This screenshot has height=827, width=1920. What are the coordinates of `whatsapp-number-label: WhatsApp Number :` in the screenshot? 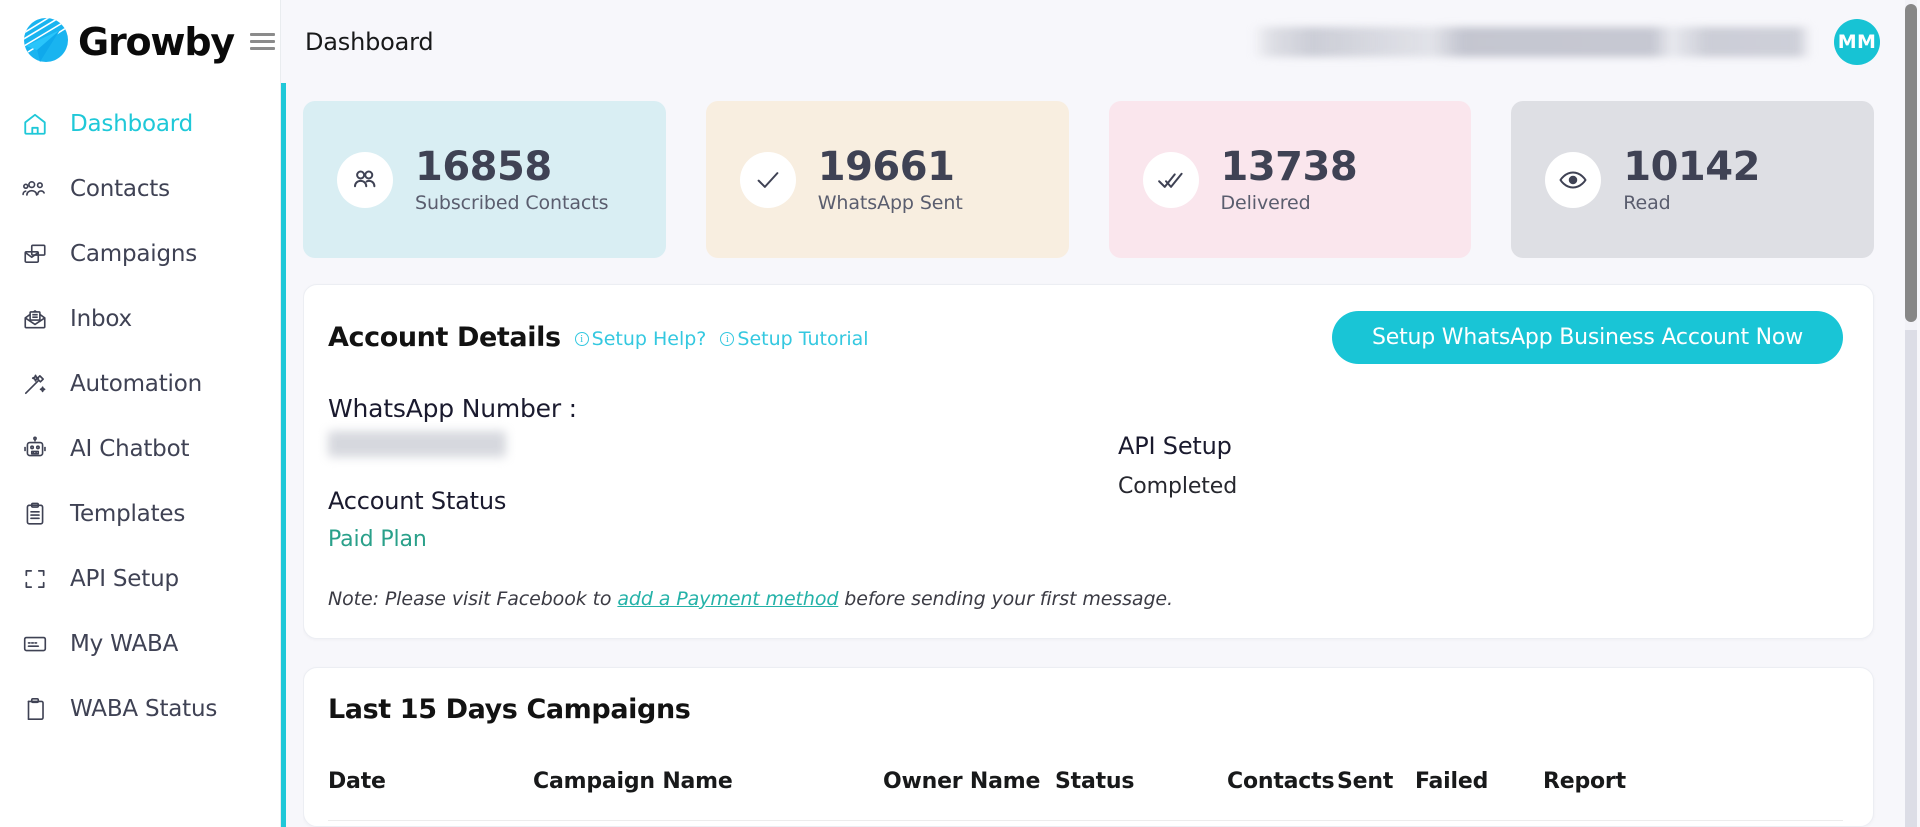 It's located at (452, 408).